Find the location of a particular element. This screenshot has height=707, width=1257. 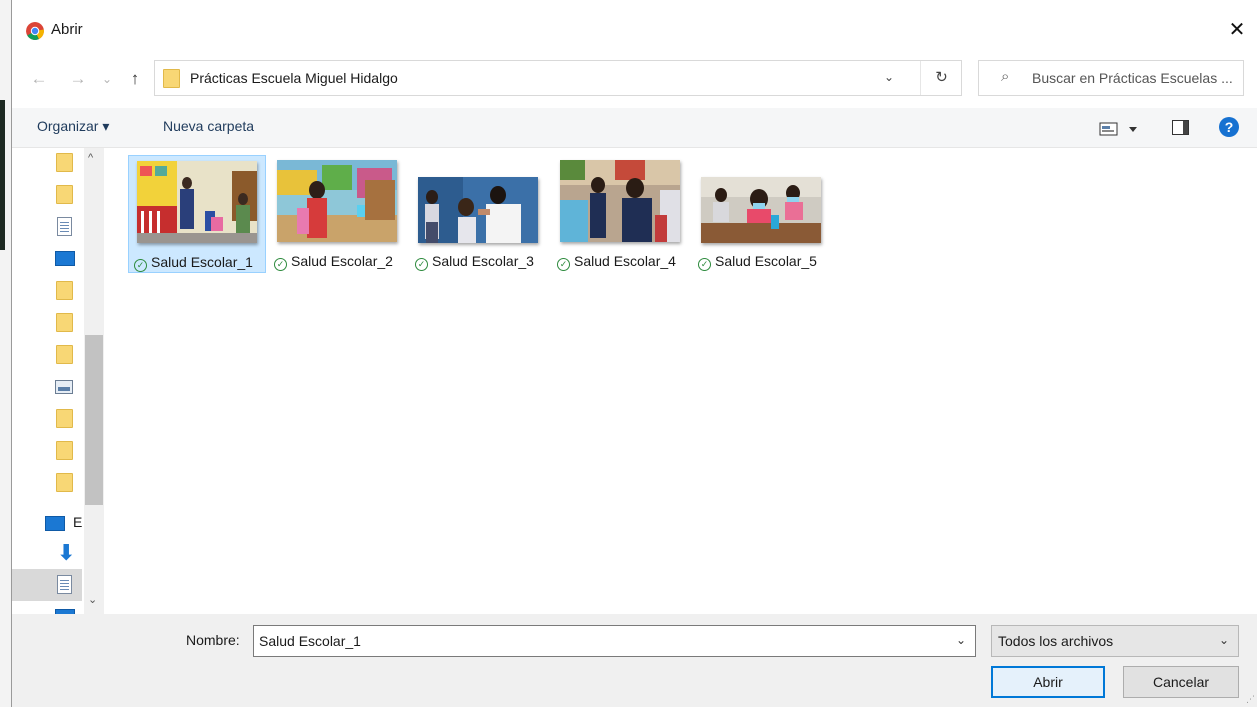

file-tile: ✓ Salud Escolar_2 is located at coordinates (338, 214).